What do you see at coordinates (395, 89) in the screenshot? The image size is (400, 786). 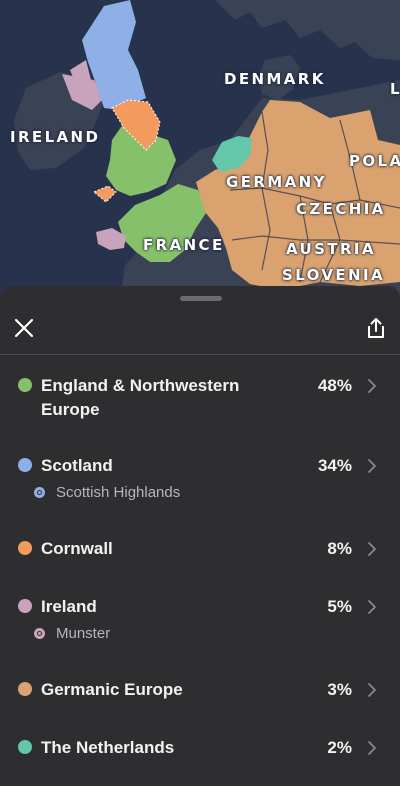 I see `map-label-edge: L` at bounding box center [395, 89].